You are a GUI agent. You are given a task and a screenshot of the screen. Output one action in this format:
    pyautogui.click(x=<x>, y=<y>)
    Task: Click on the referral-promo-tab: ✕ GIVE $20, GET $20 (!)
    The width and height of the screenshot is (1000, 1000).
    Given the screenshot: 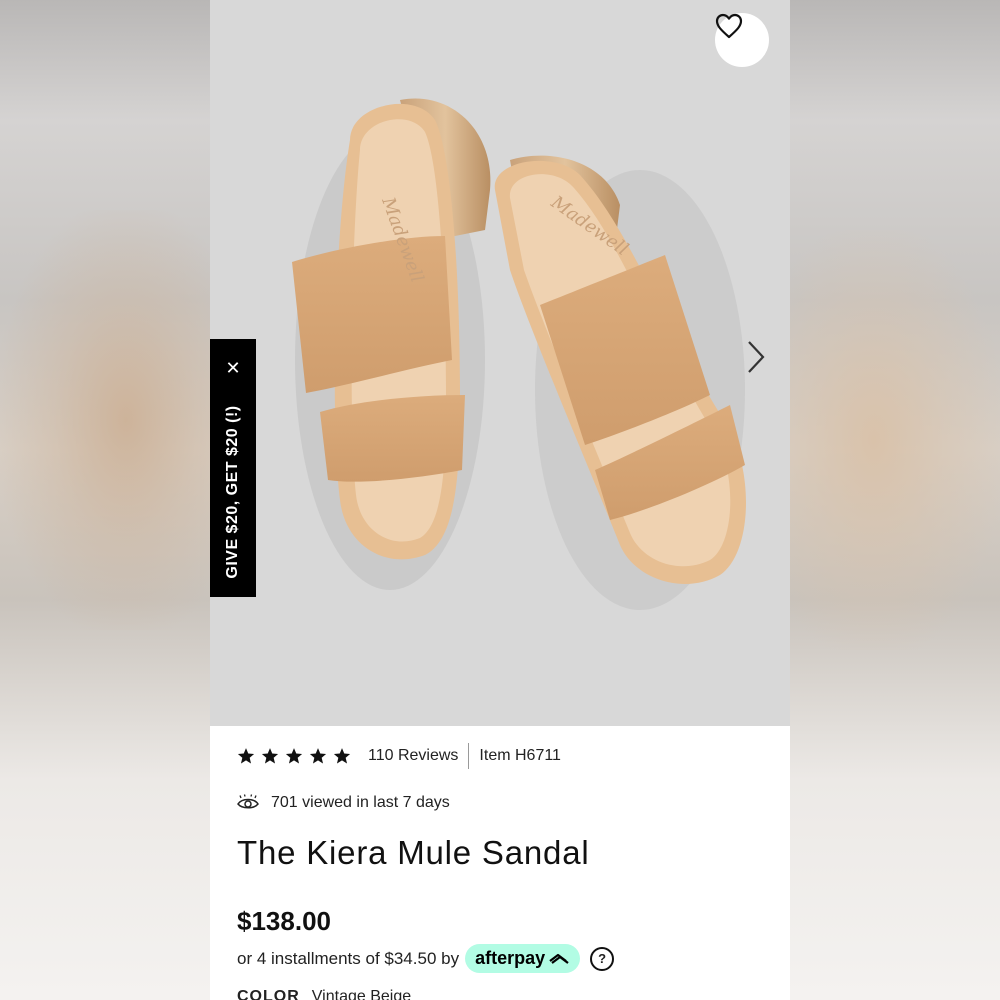 What is the action you would take?
    pyautogui.click(x=233, y=468)
    